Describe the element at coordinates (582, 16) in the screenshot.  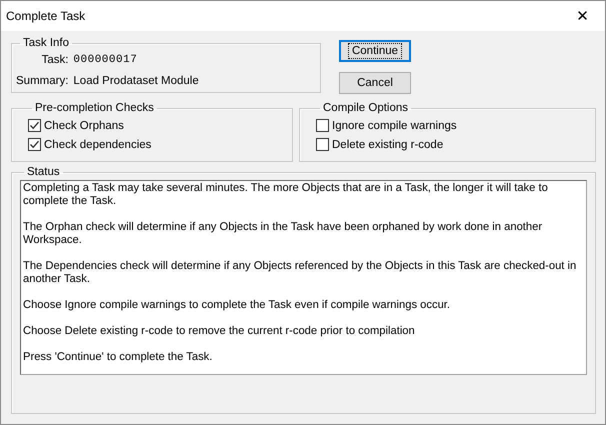
I see `close-button: ✕` at that location.